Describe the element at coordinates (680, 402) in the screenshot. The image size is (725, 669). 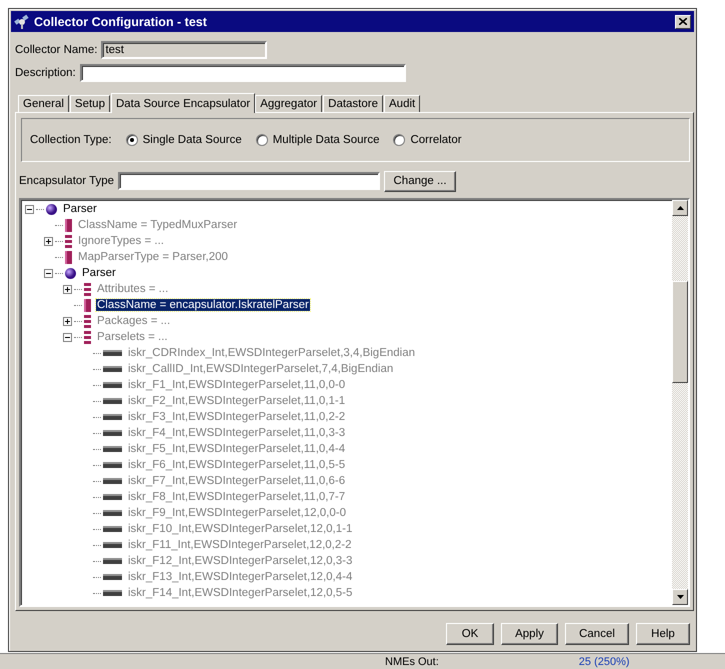
I see `scrollbar` at that location.